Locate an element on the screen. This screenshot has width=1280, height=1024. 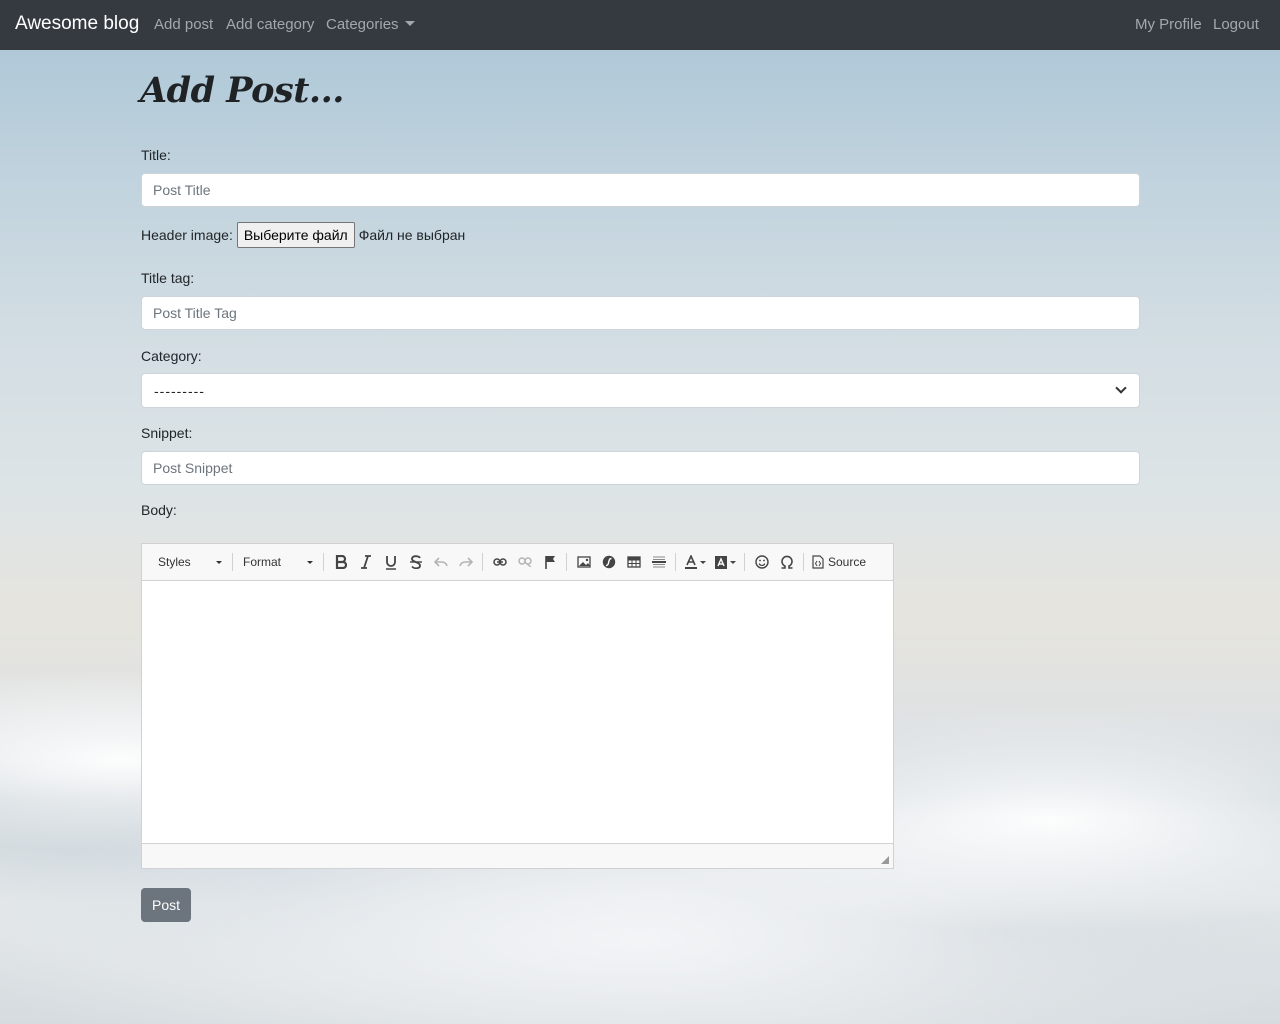
chevron-down-icon is located at coordinates (1121, 388).